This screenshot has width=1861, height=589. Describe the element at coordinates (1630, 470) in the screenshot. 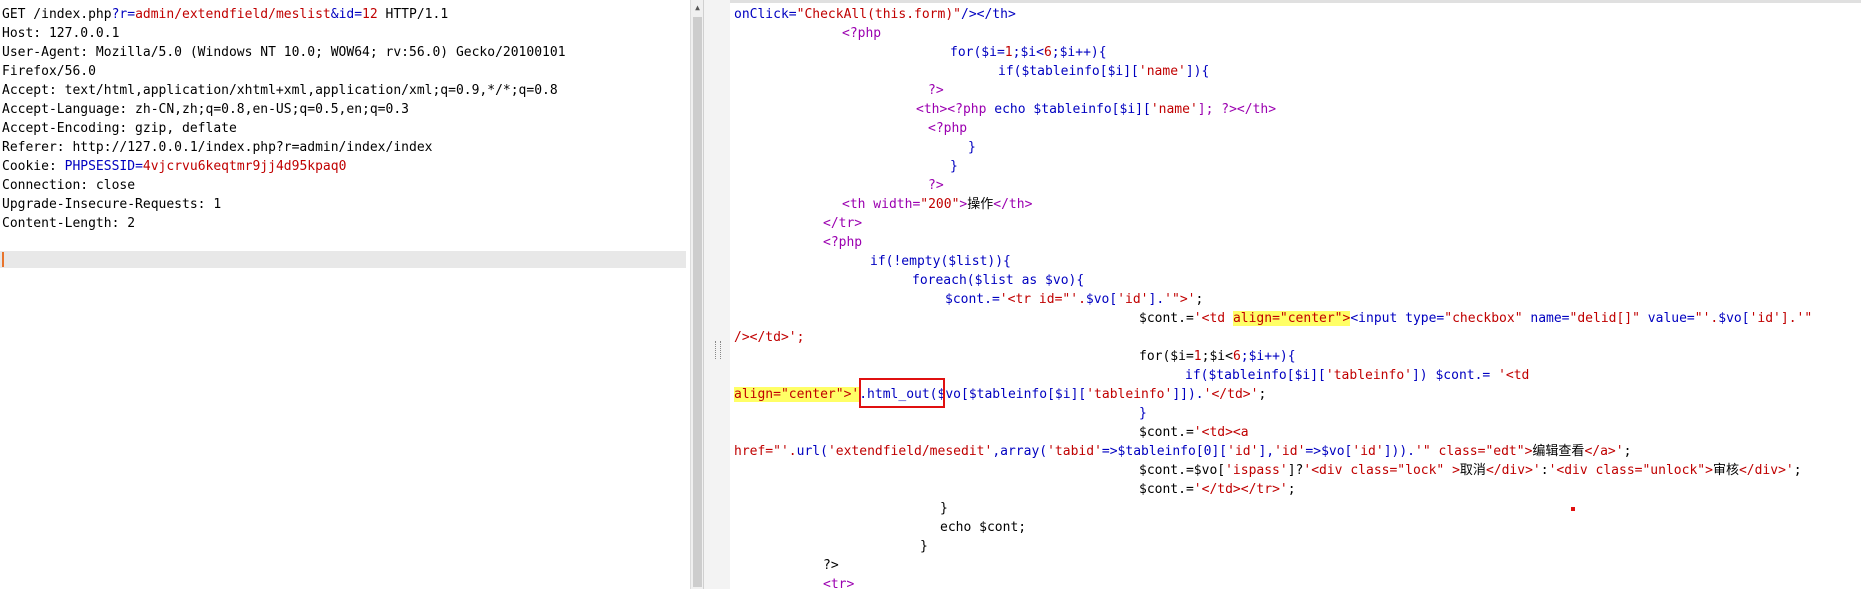

I see `code-token: '<div class="unlock">` at that location.